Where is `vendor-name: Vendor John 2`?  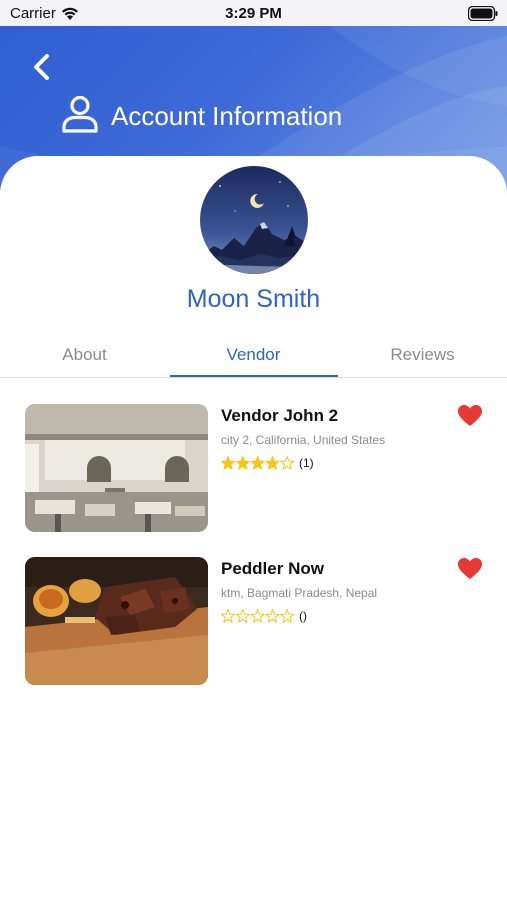 vendor-name: Vendor John 2 is located at coordinates (280, 415).